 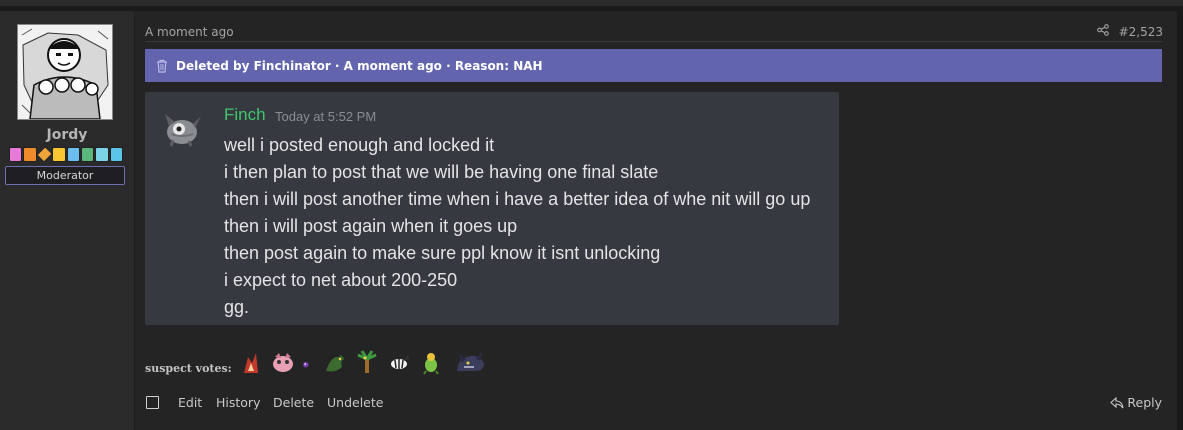 I want to click on chat-author: Finch, so click(x=245, y=114).